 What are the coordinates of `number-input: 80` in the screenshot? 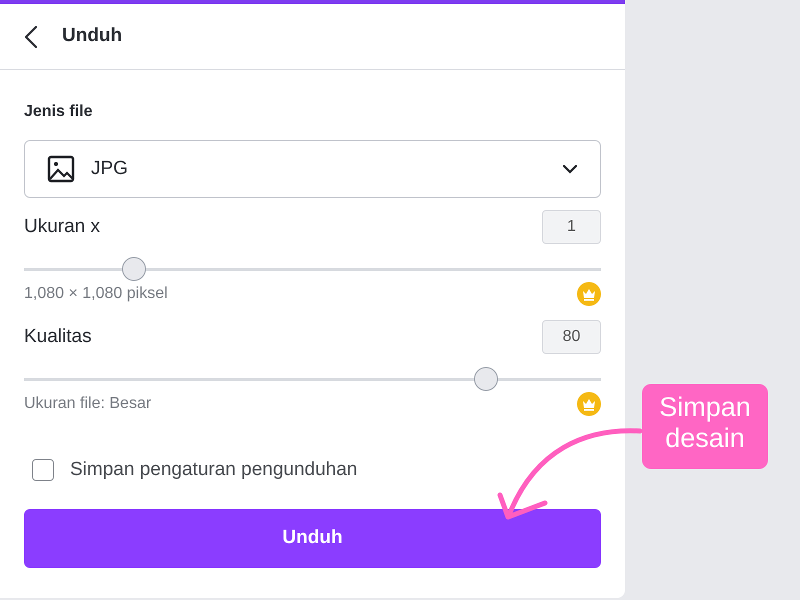 It's located at (571, 337).